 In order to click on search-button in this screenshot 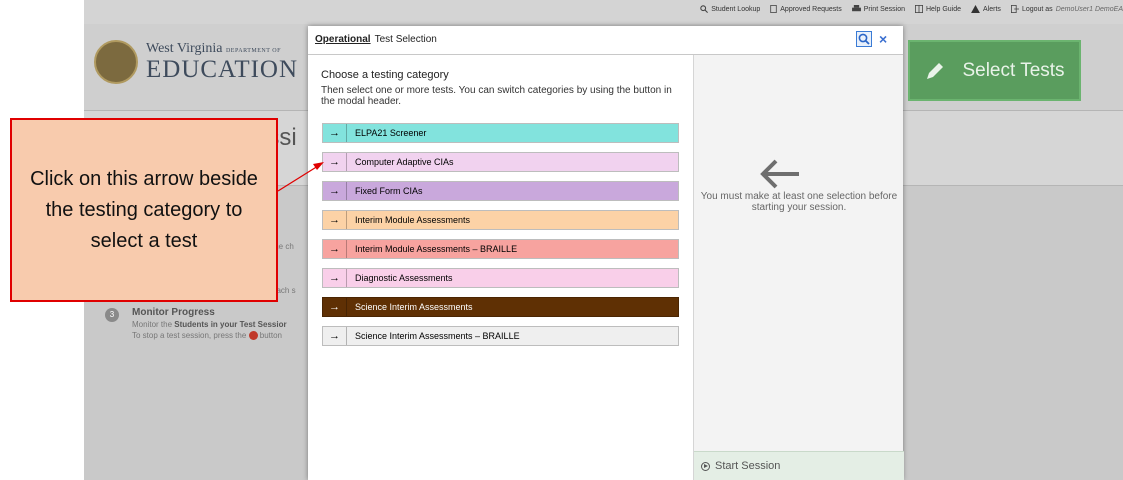, I will do `click(864, 39)`.